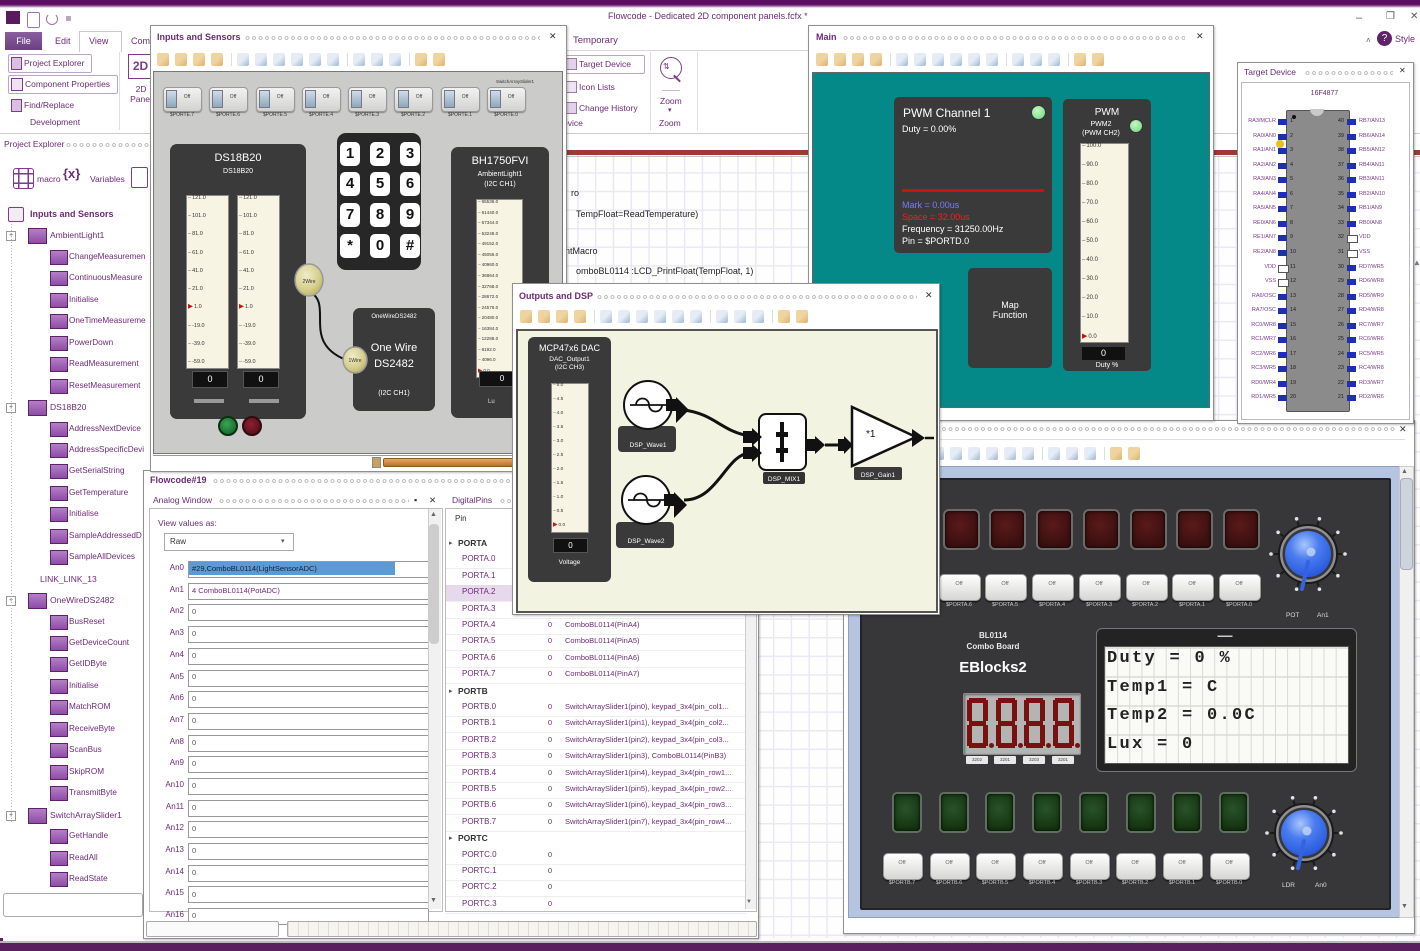 This screenshot has height=951, width=1420. I want to click on svg-text: 1Wire, so click(354, 361).